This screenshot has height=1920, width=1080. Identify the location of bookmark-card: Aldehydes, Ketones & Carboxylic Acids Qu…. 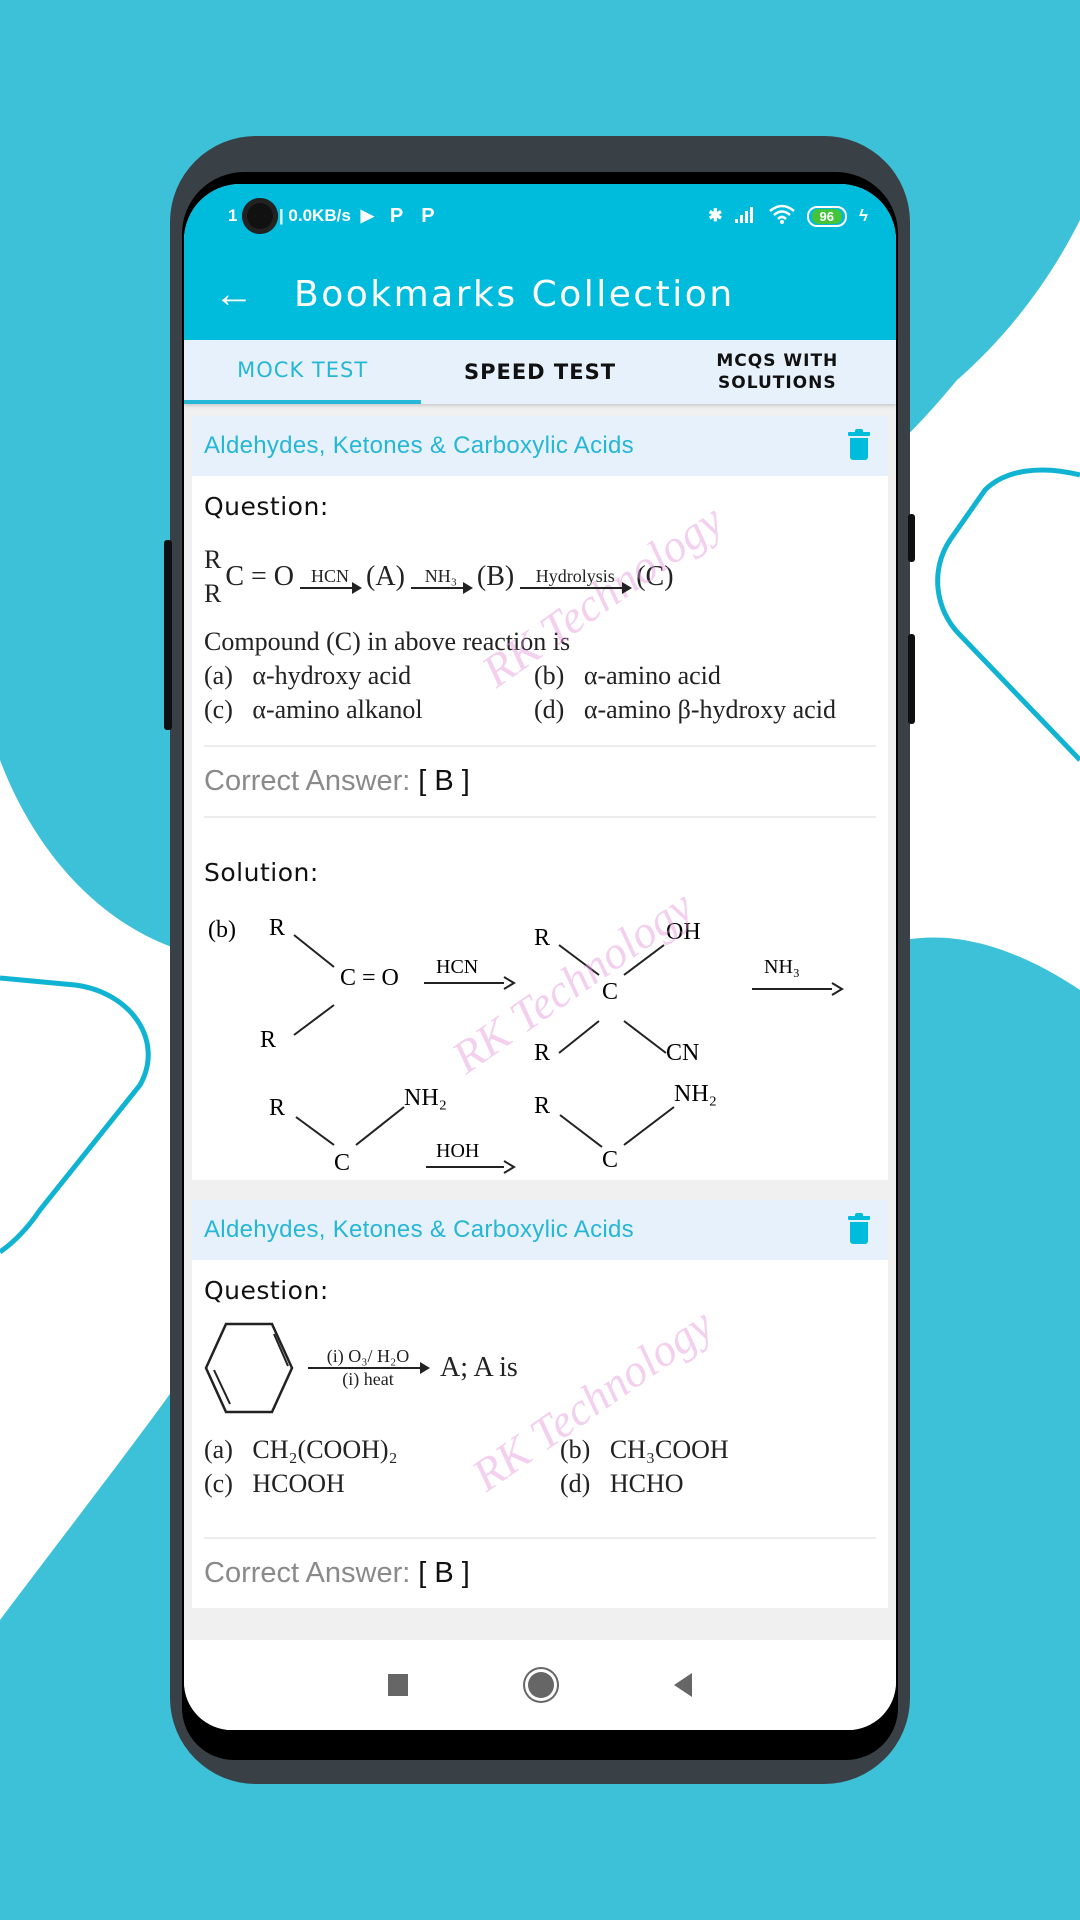
(540, 1404).